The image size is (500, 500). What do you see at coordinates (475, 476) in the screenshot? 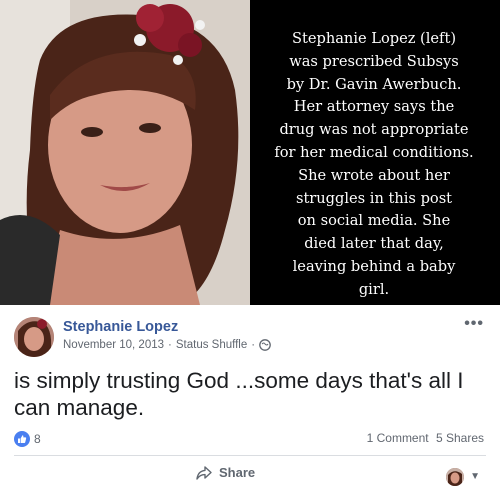
I see `caret-down-icon: ▼` at bounding box center [475, 476].